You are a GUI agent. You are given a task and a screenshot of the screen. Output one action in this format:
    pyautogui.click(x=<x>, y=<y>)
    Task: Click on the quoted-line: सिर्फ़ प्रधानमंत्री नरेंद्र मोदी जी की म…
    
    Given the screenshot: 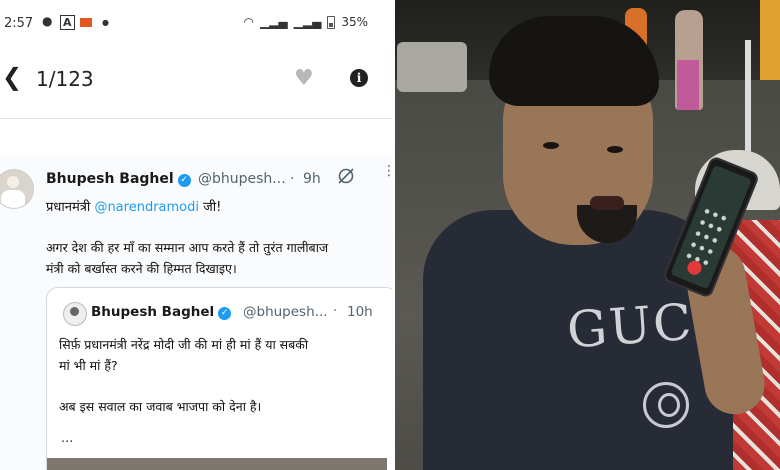 What is the action you would take?
    pyautogui.click(x=184, y=344)
    